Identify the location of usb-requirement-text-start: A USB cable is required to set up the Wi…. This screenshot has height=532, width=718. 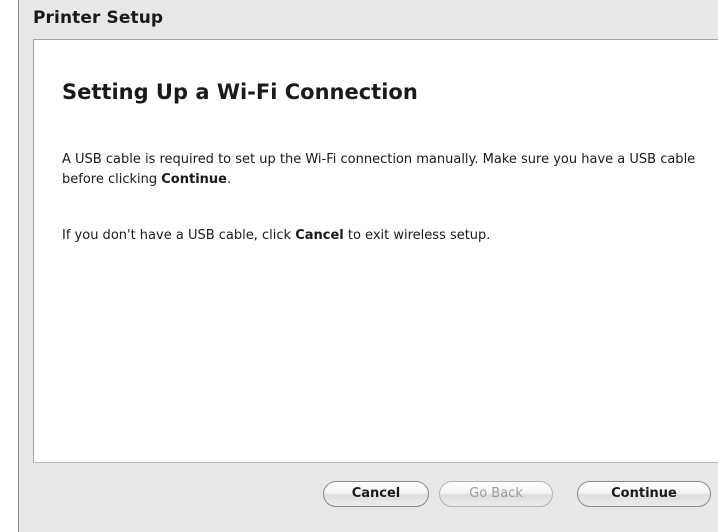
(379, 169).